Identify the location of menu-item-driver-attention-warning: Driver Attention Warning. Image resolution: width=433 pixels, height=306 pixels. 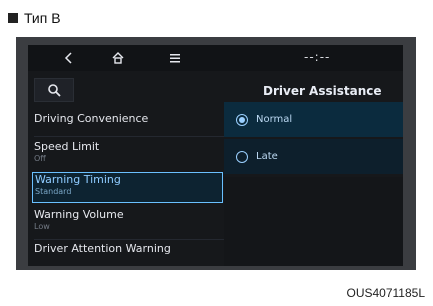
(129, 253).